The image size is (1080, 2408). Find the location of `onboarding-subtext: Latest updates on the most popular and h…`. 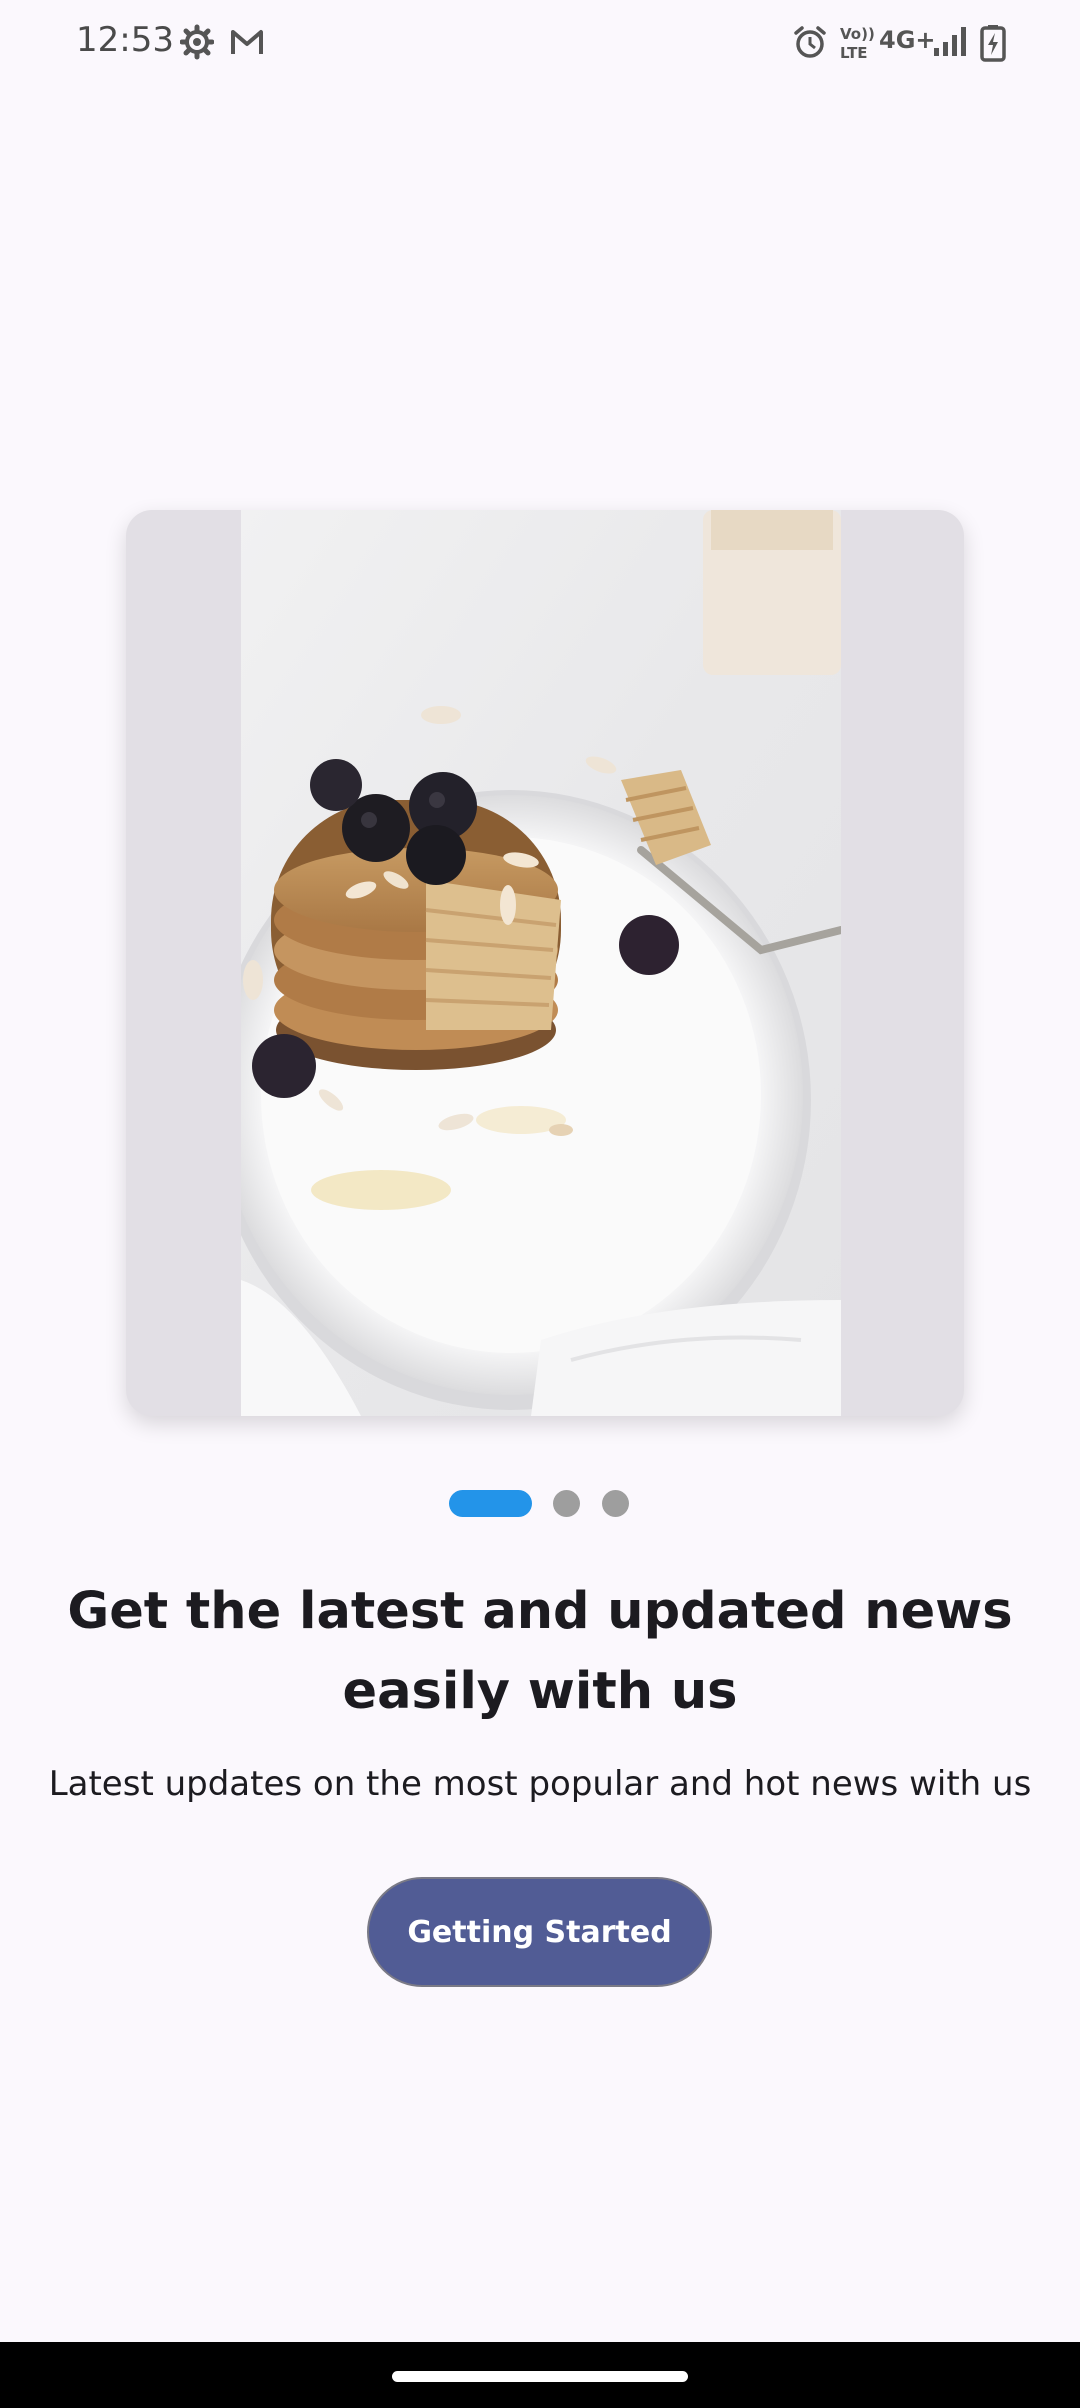

onboarding-subtext: Latest updates on the most popular and h… is located at coordinates (540, 1784).